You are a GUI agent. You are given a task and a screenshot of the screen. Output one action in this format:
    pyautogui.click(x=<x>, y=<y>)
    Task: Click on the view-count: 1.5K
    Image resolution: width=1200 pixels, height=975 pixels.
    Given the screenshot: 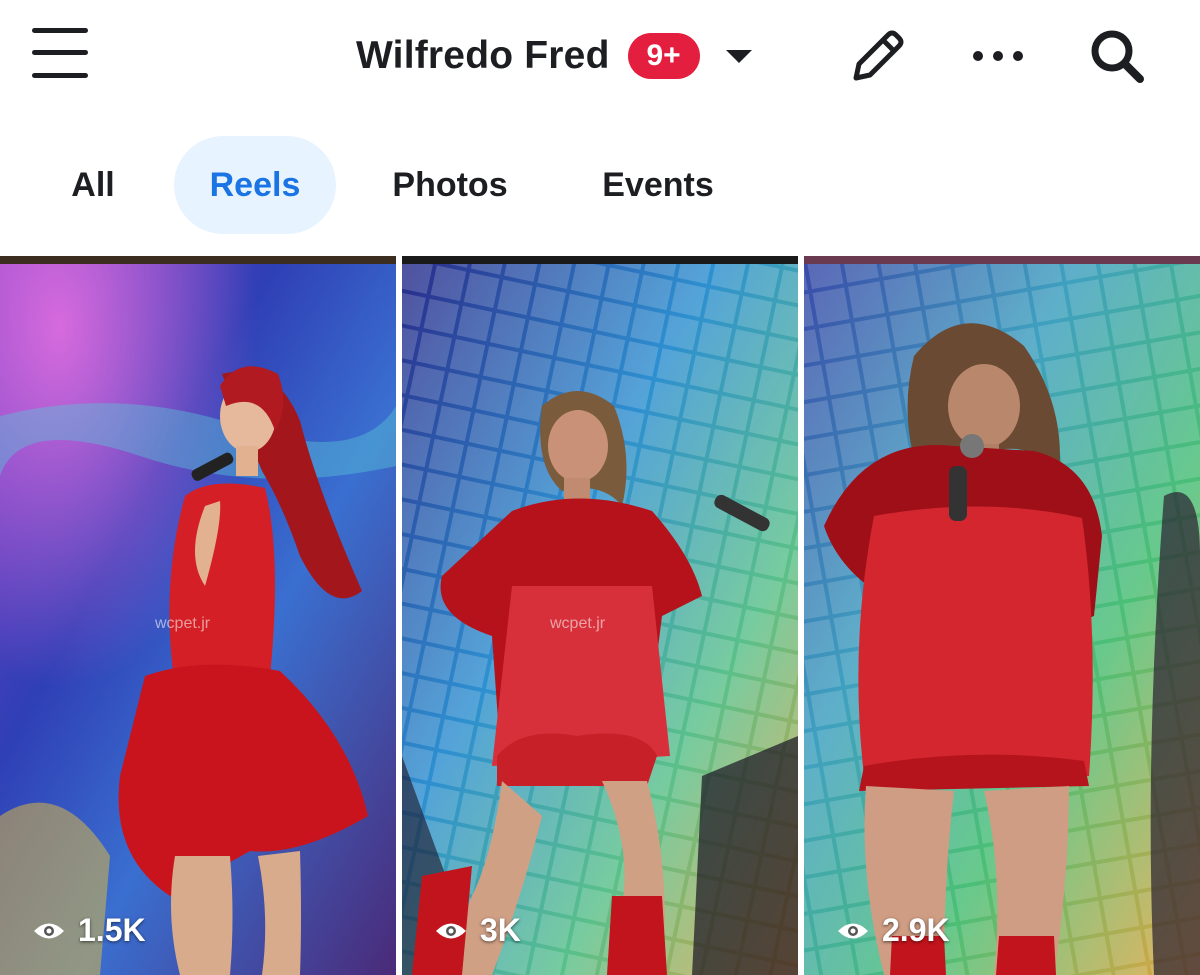 What is the action you would take?
    pyautogui.click(x=89, y=930)
    